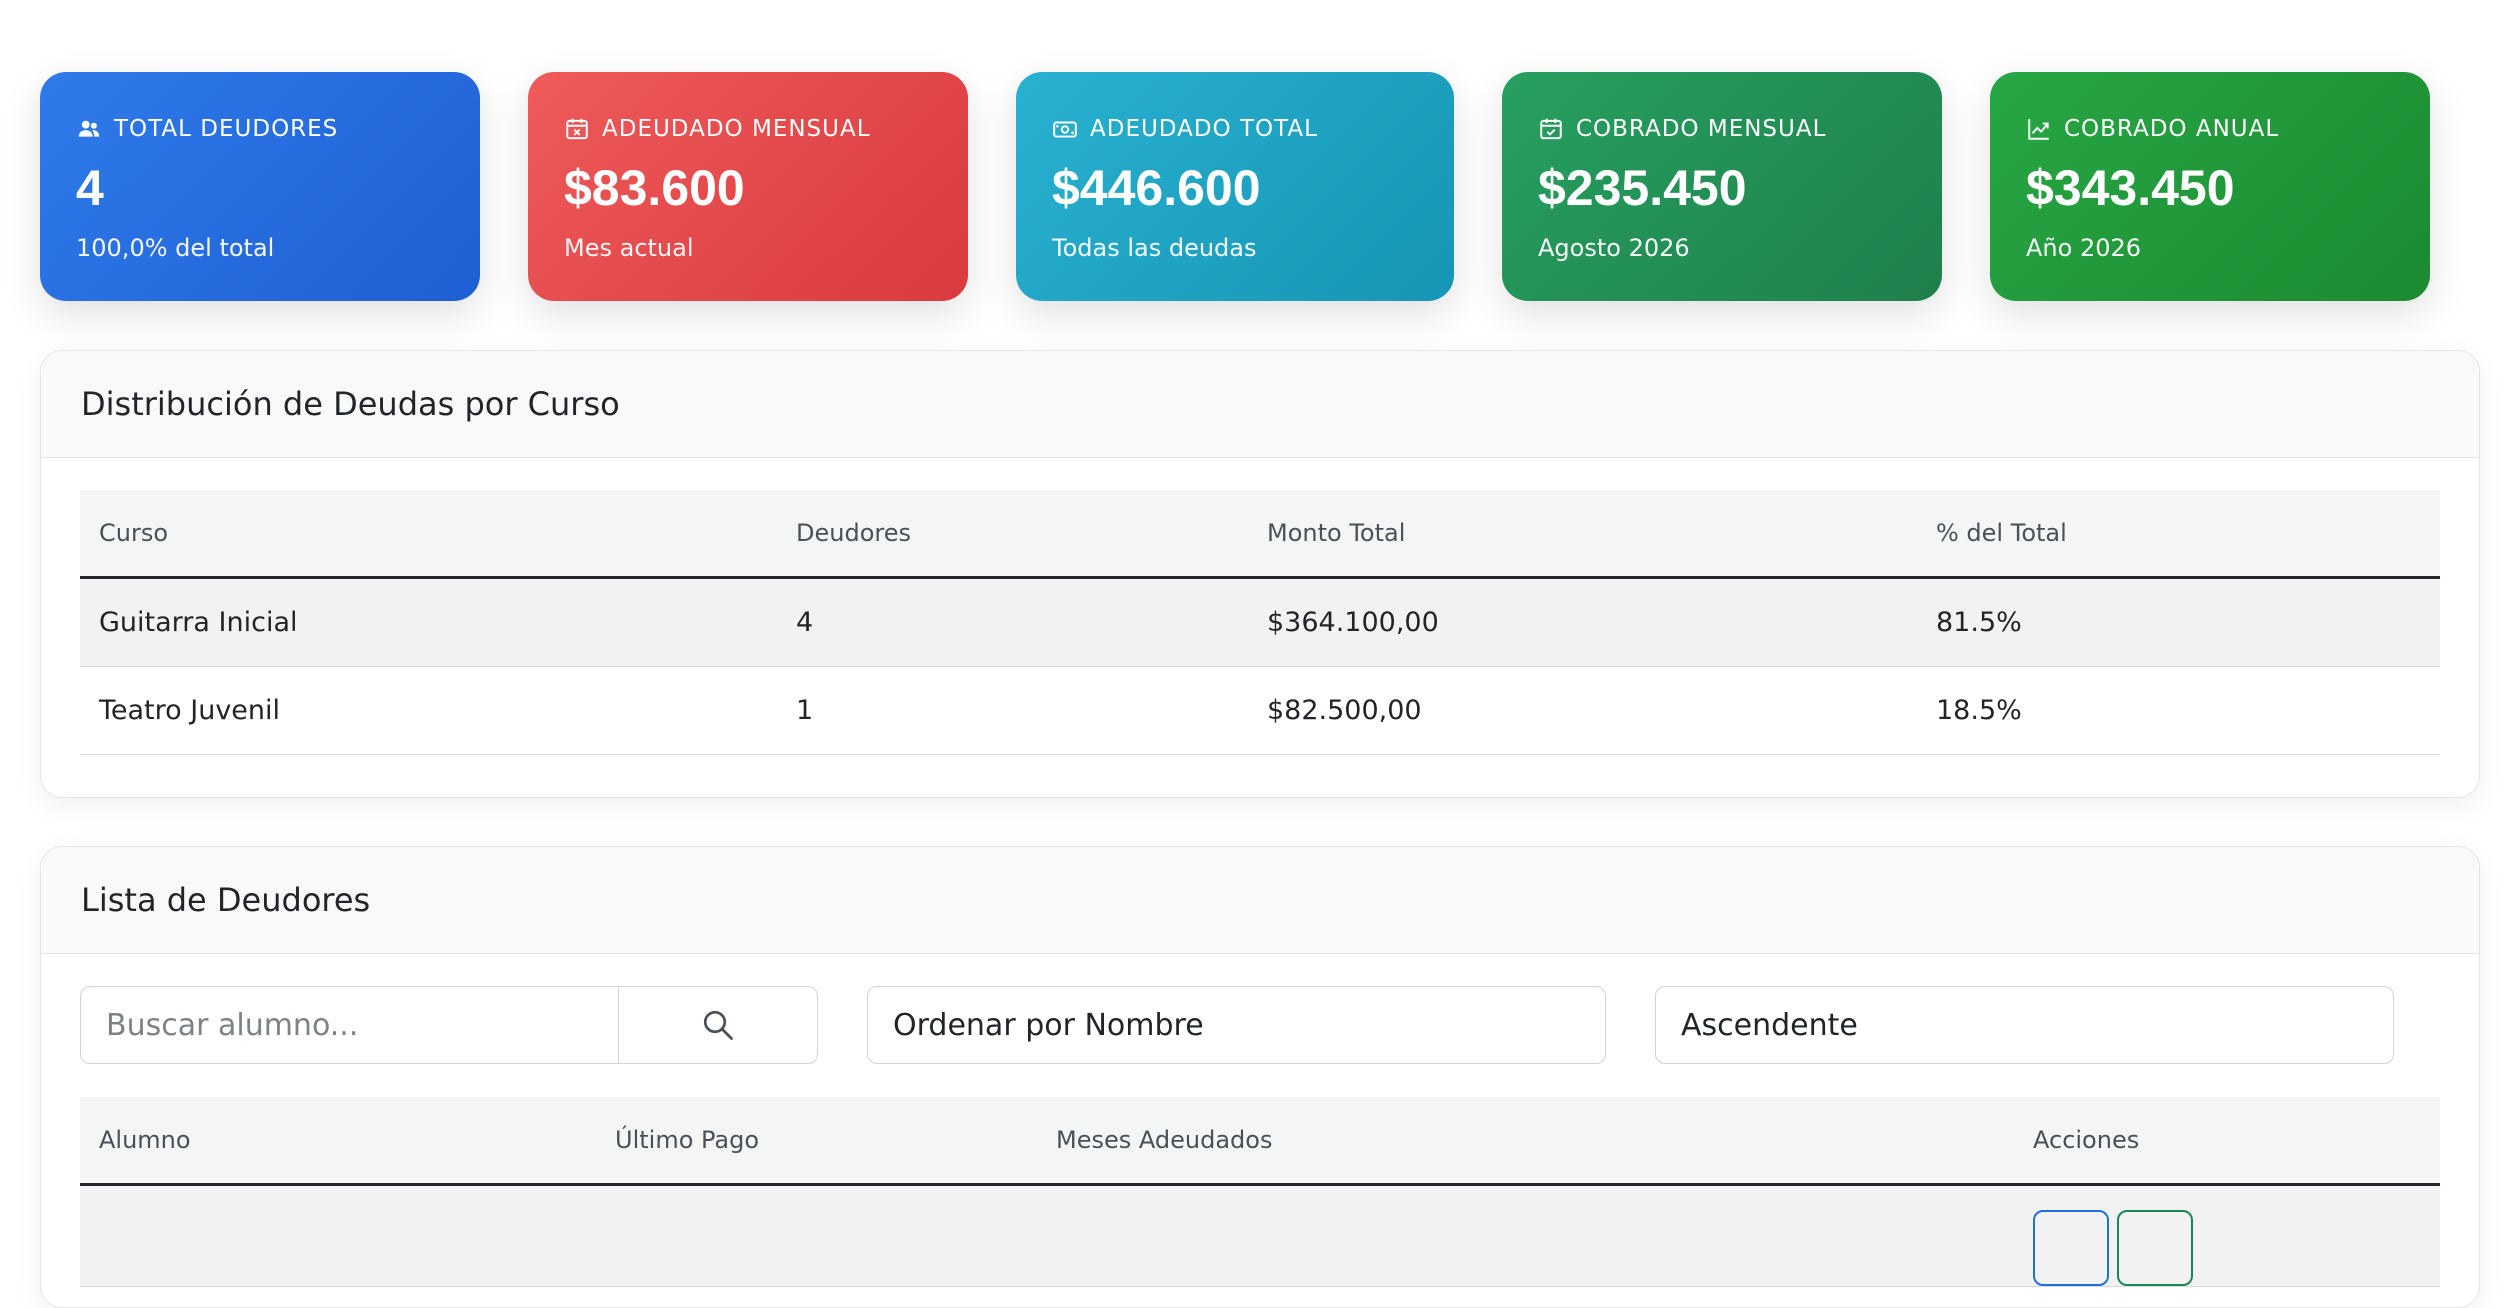 The height and width of the screenshot is (1308, 2518). Describe the element at coordinates (2071, 1248) in the screenshot. I see `view-button` at that location.